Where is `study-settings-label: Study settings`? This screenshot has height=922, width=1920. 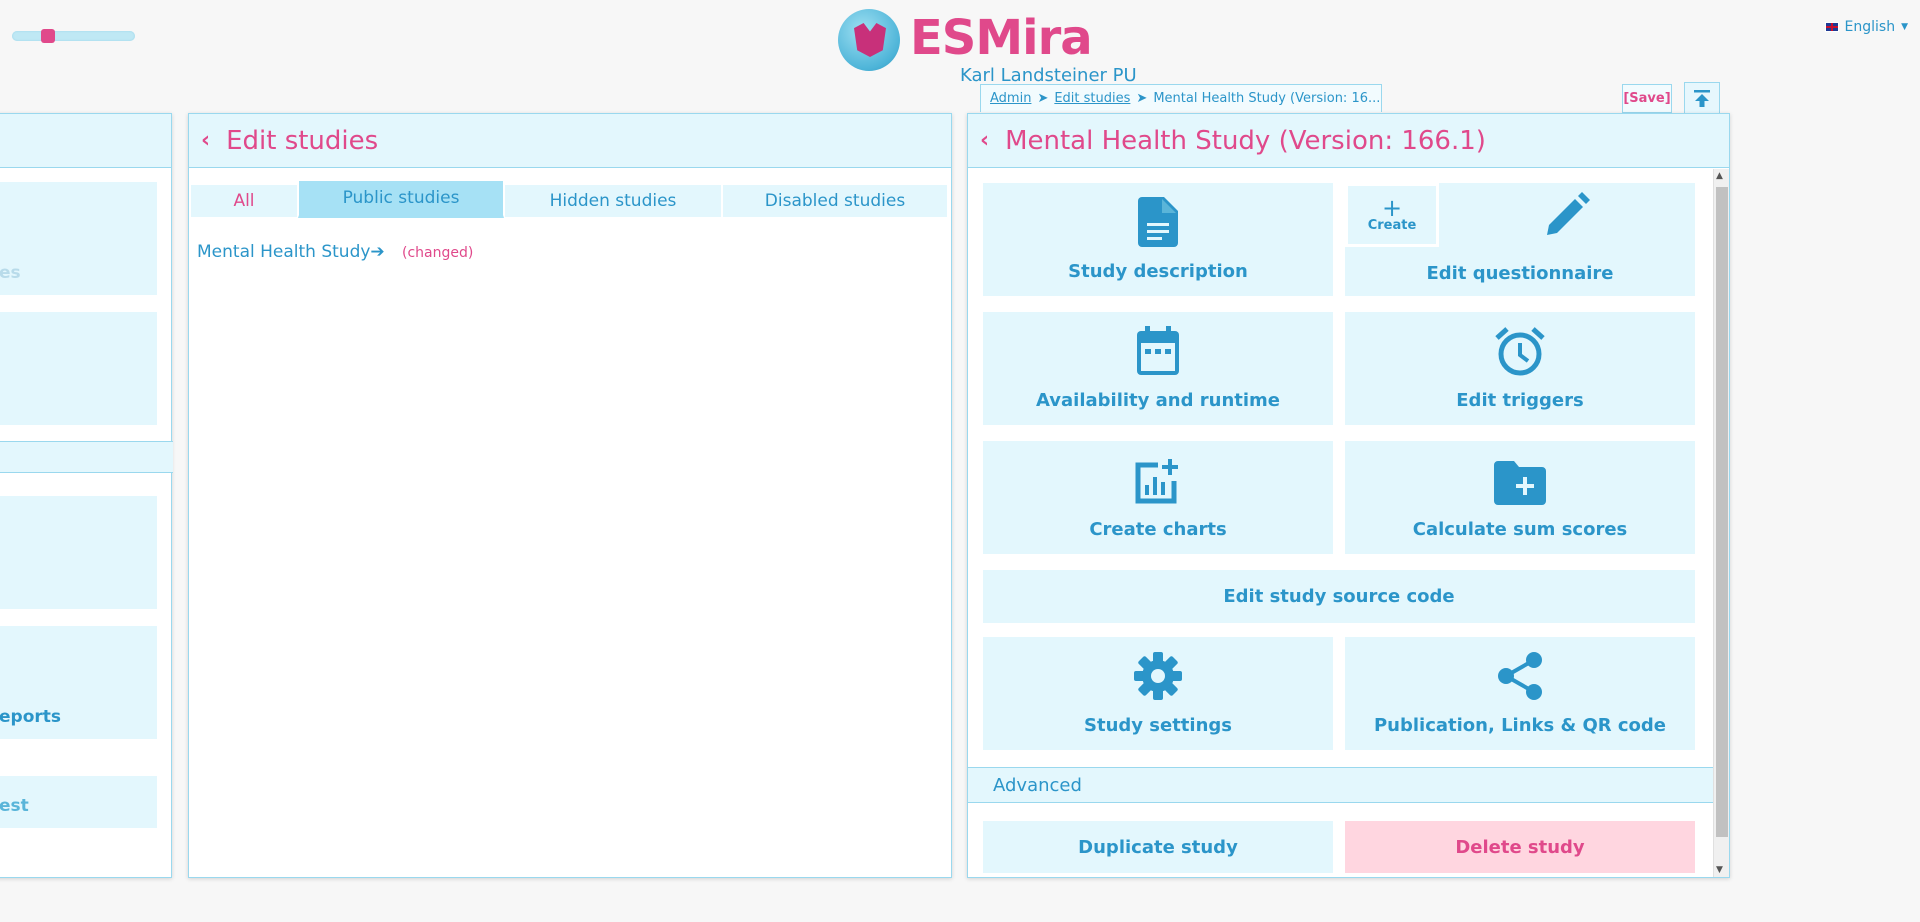
study-settings-label: Study settings is located at coordinates (1158, 725).